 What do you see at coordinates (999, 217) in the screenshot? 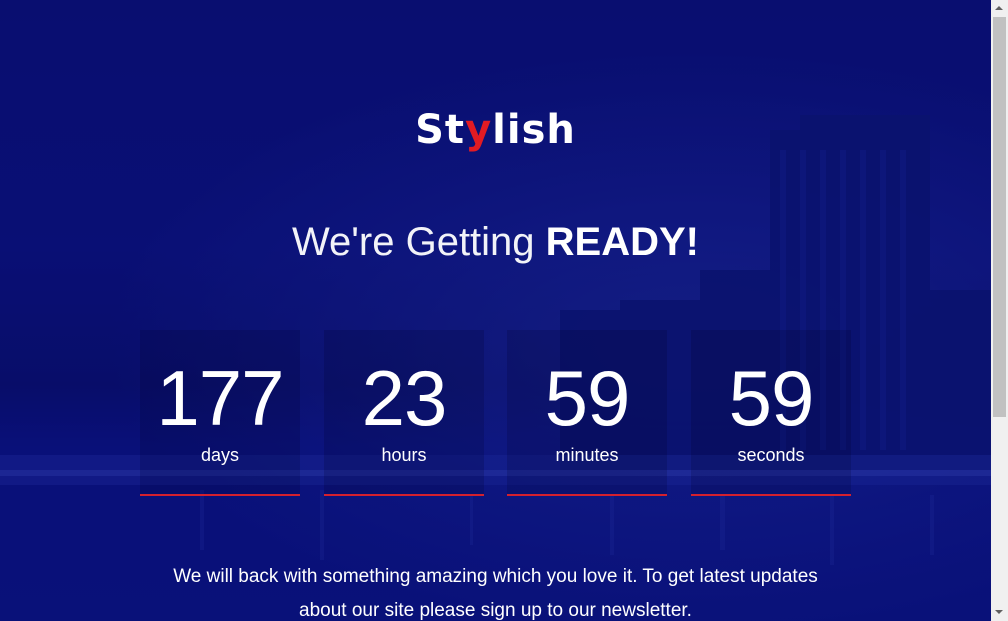
I see `scrollbar-thumb` at bounding box center [999, 217].